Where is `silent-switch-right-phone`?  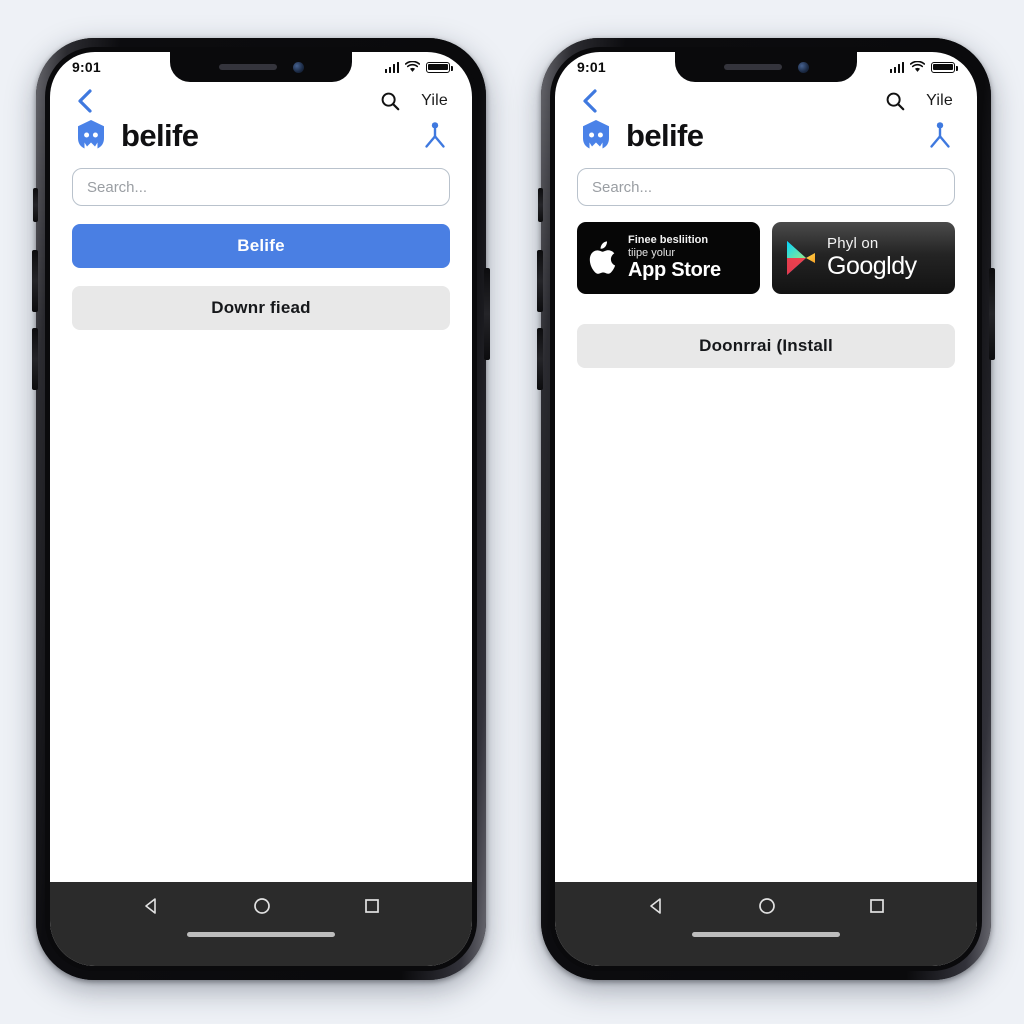 silent-switch-right-phone is located at coordinates (540, 205).